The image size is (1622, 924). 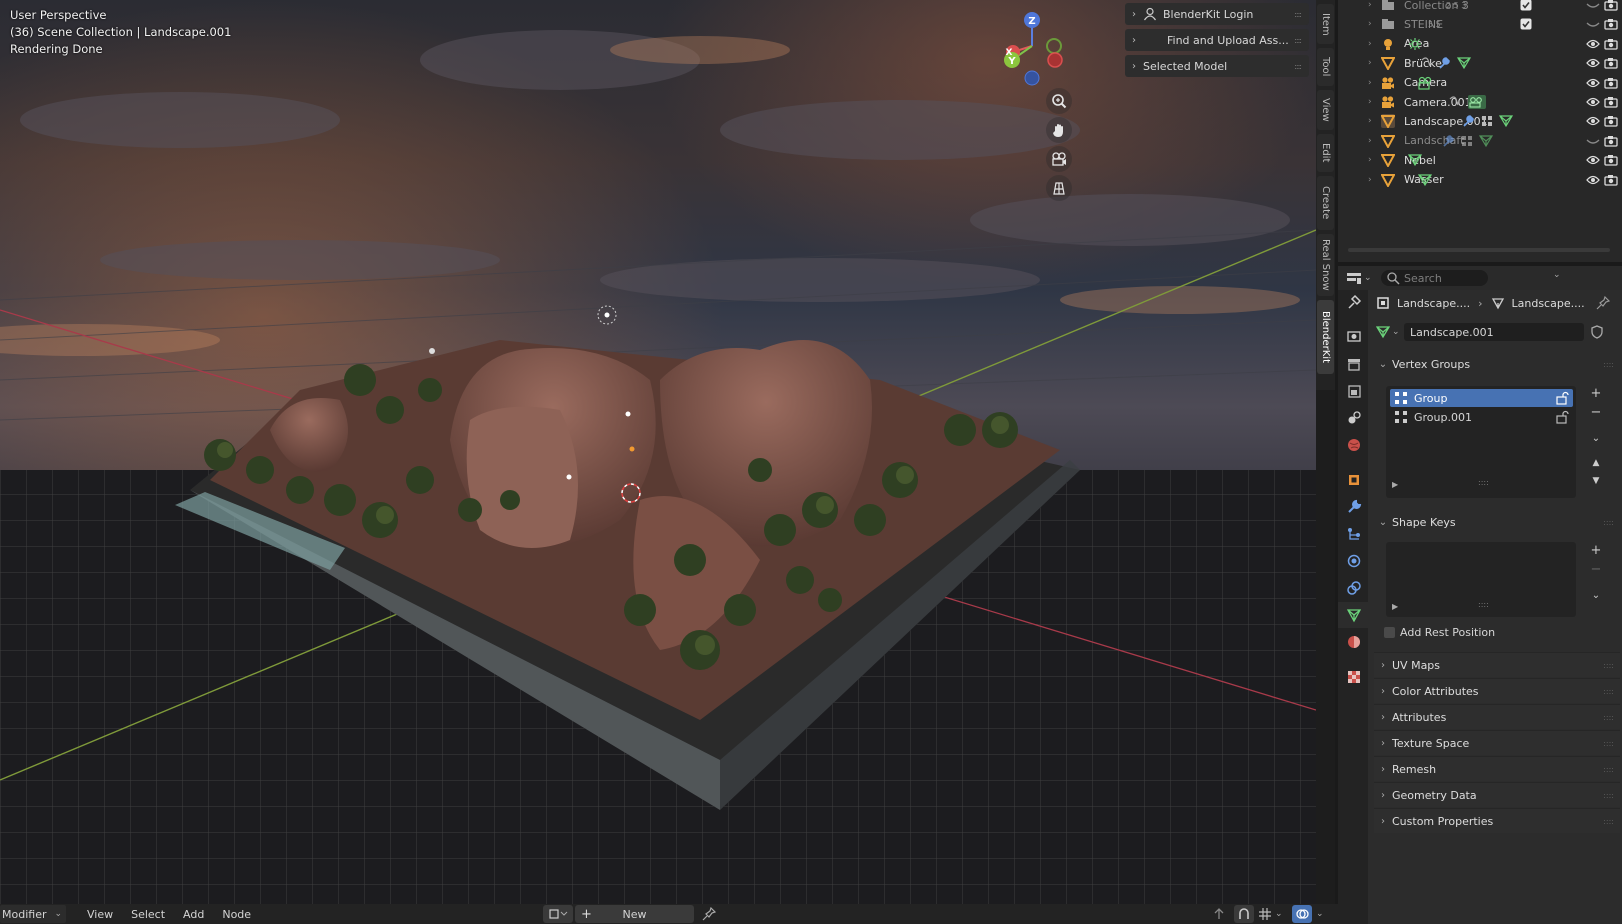 I want to click on outliner-row: › Landschaft, so click(x=1480, y=141).